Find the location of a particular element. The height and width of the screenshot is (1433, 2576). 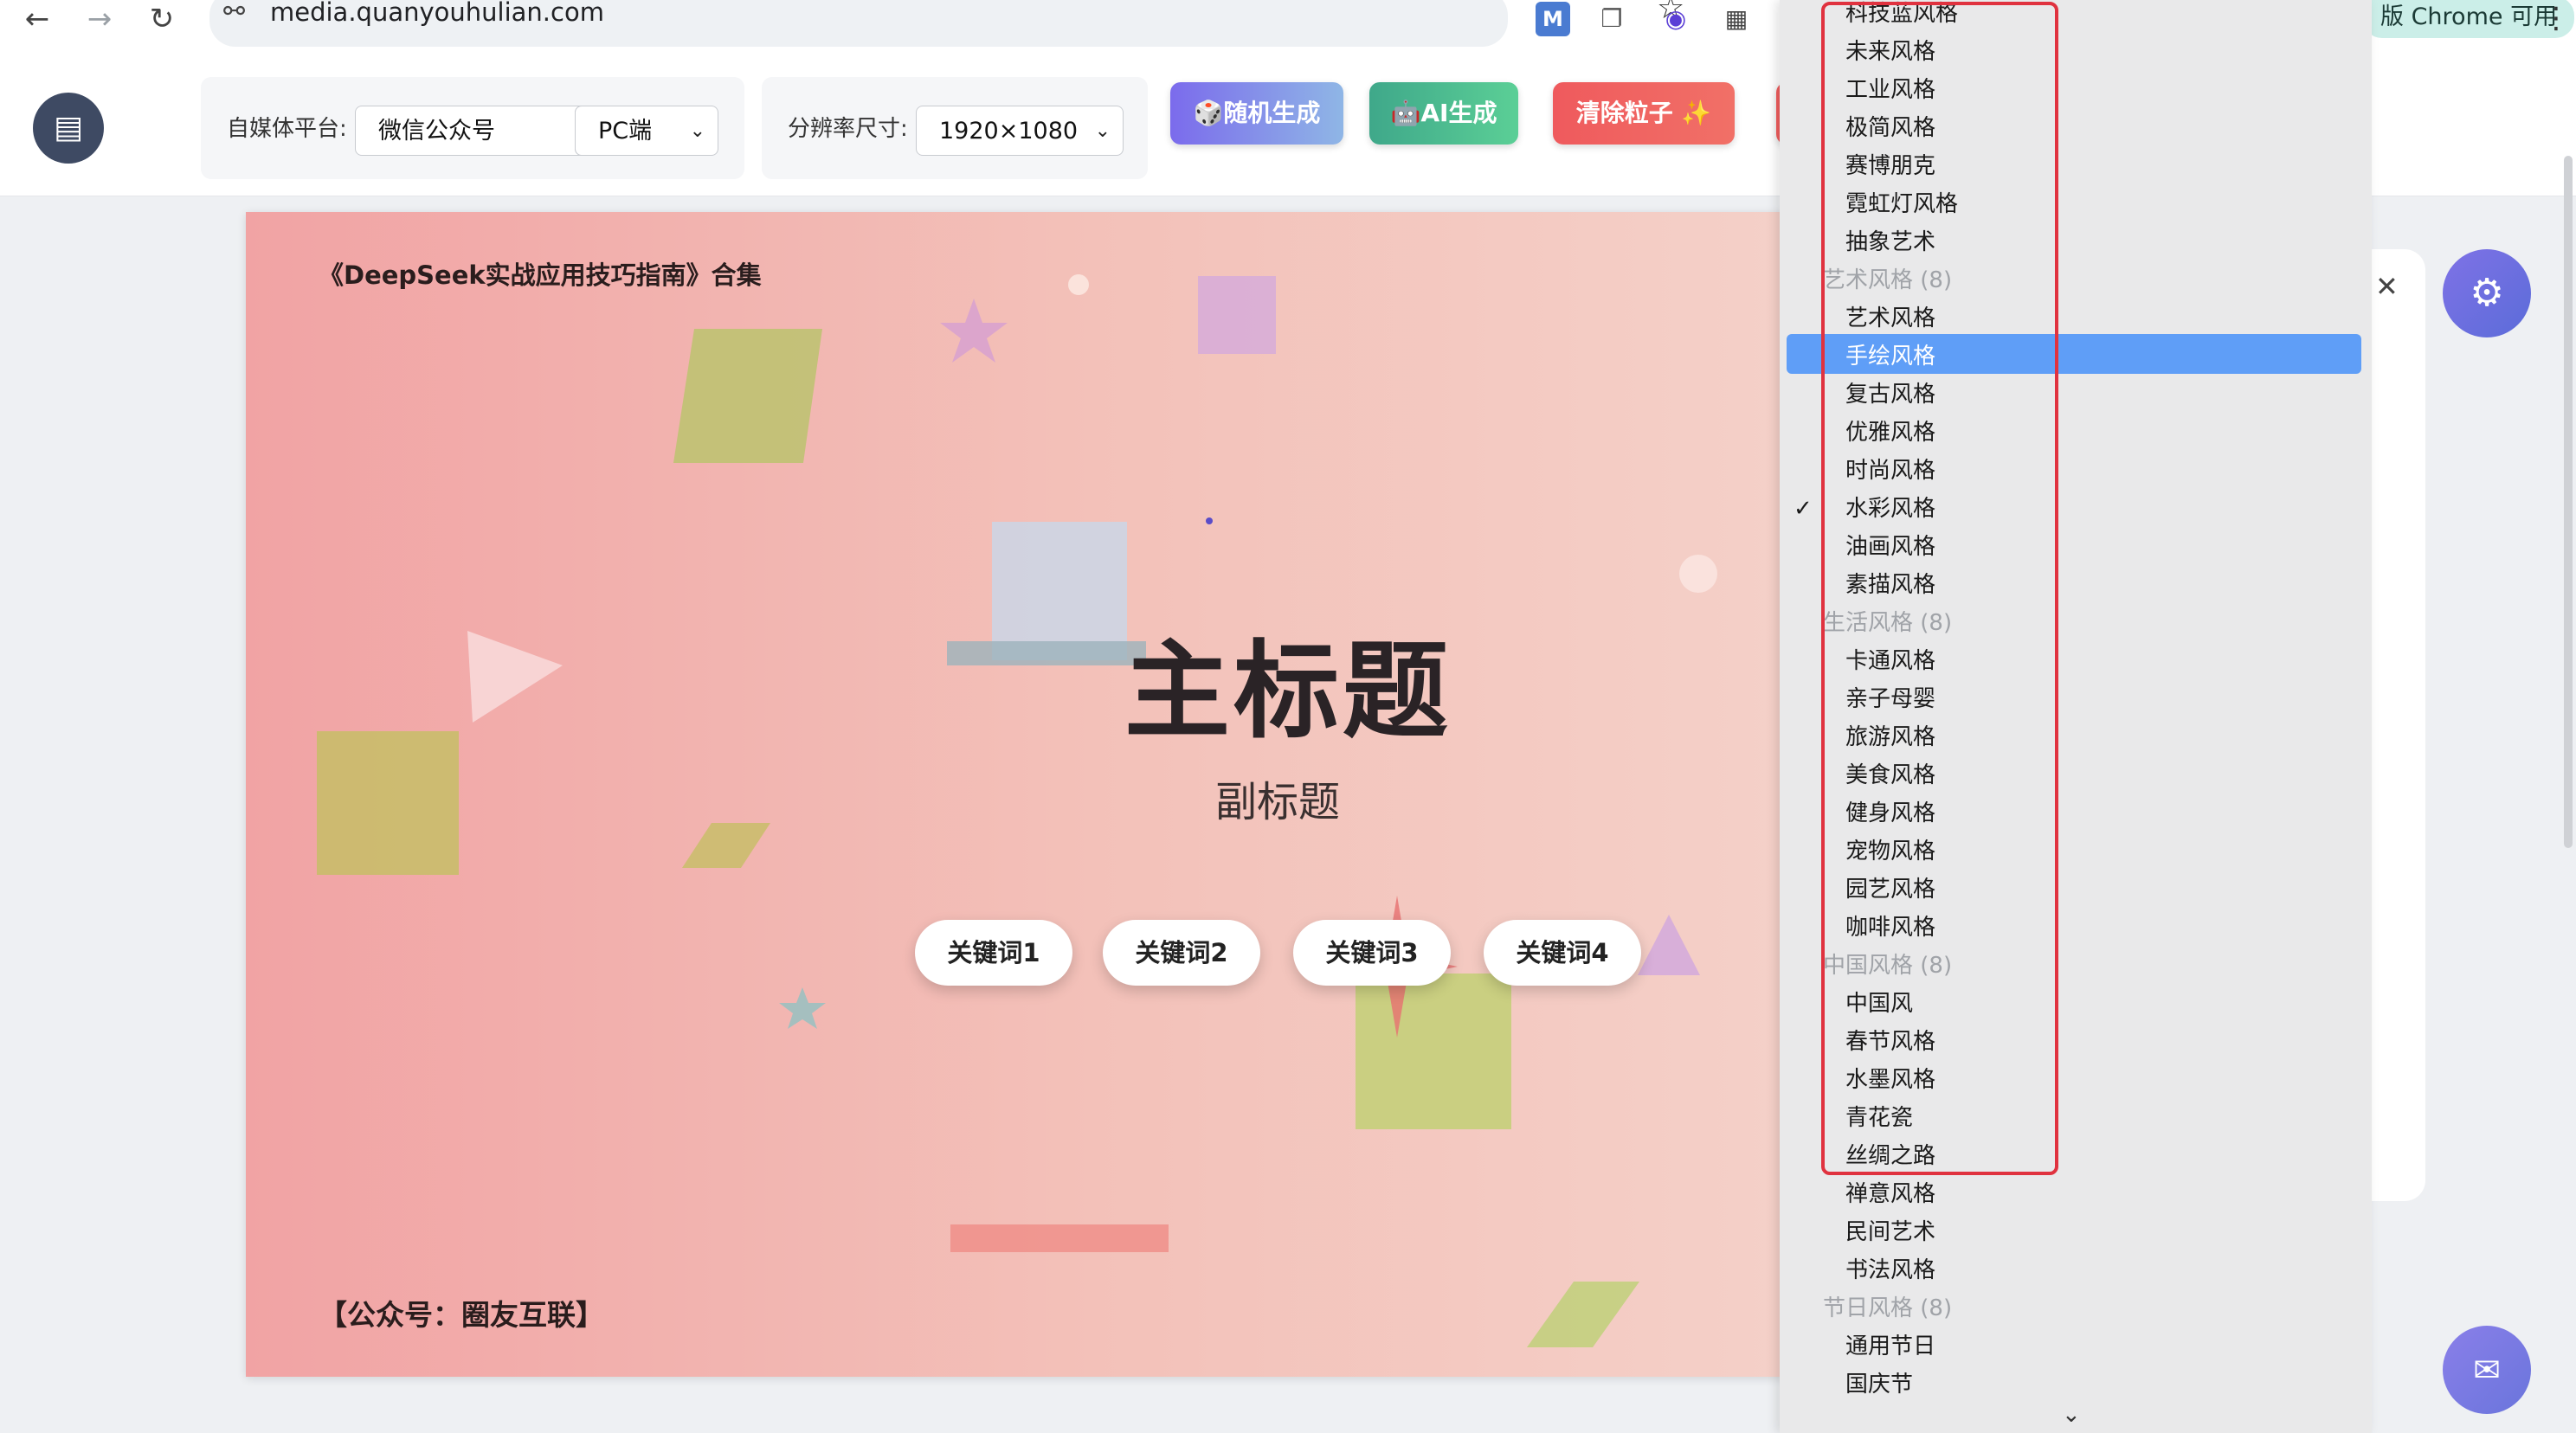

random-generate-button: 🎲随机生成 is located at coordinates (1256, 114).